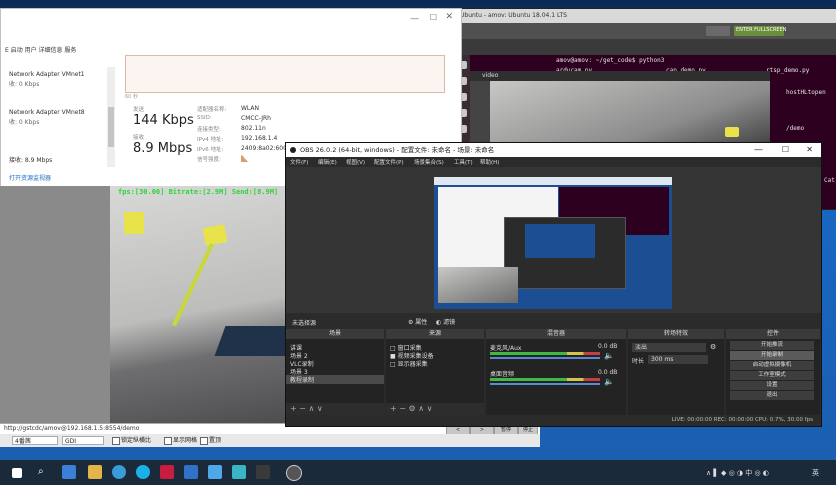  What do you see at coordinates (785, 150) in the screenshot?
I see `obs-maximize-icon: ☐` at bounding box center [785, 150].